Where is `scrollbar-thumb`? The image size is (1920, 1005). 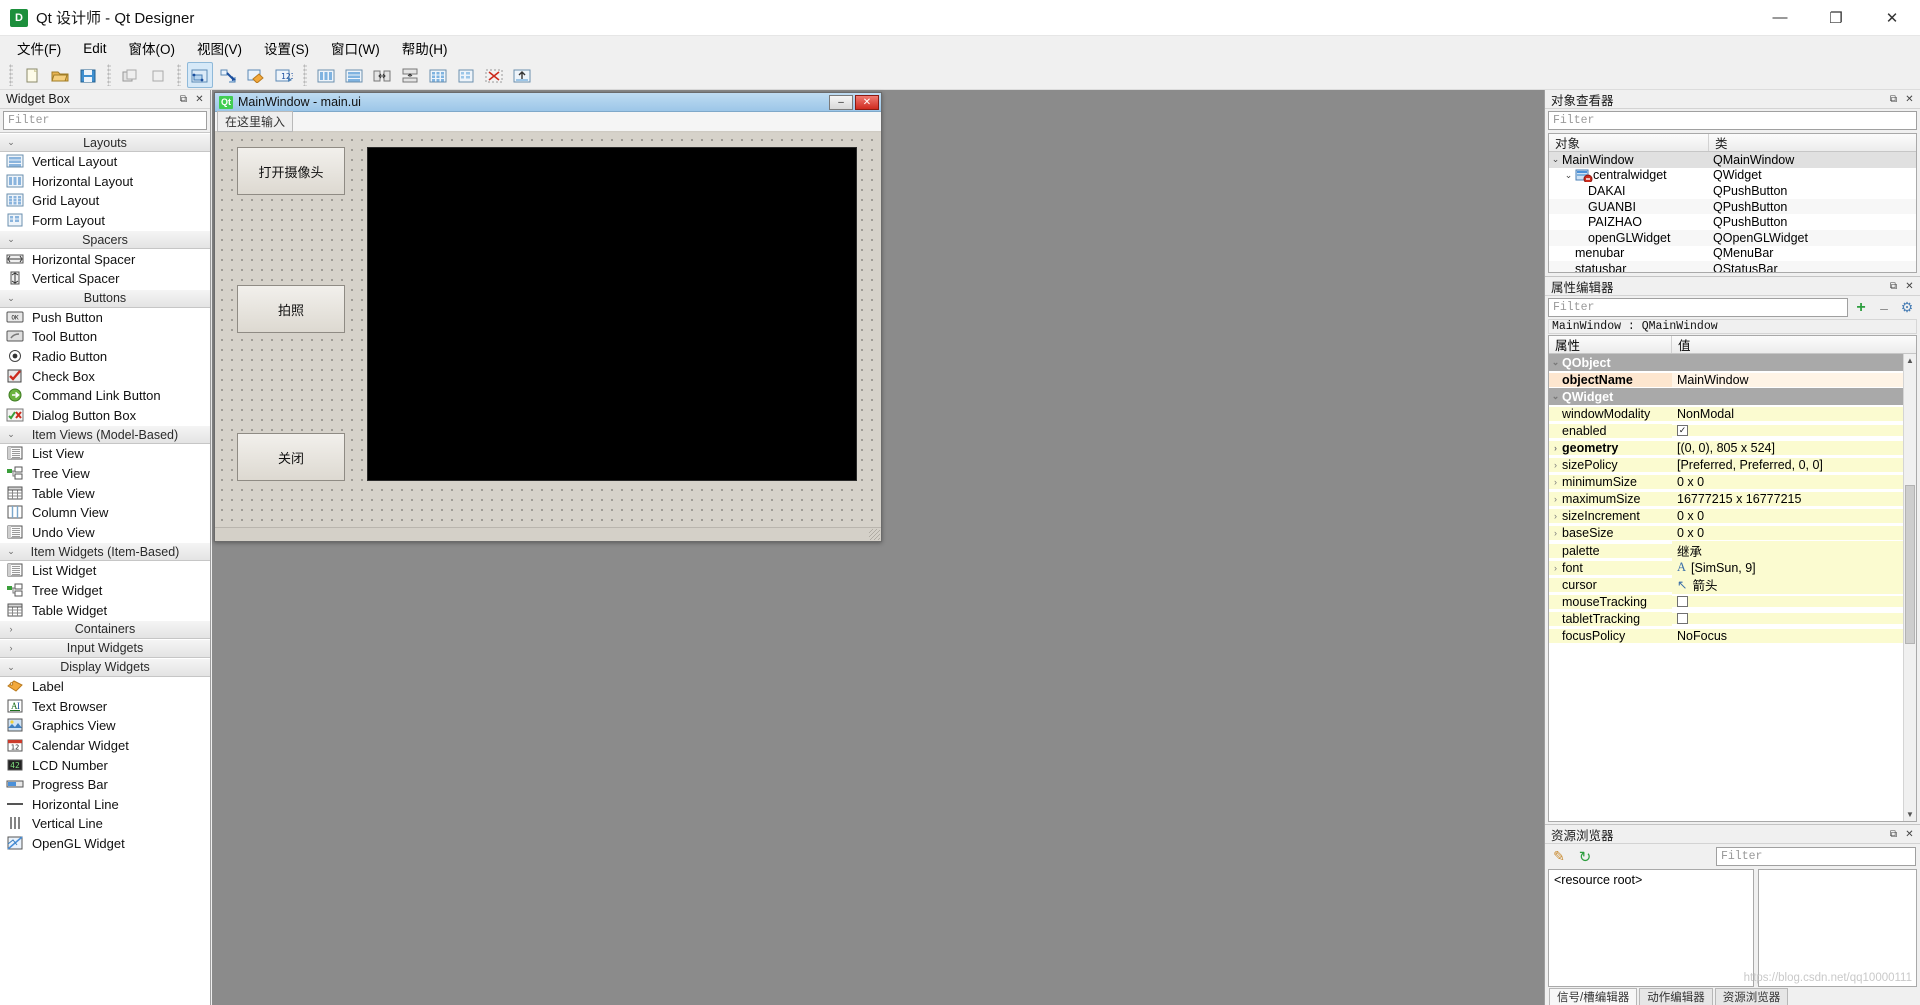
scrollbar-thumb is located at coordinates (1910, 564).